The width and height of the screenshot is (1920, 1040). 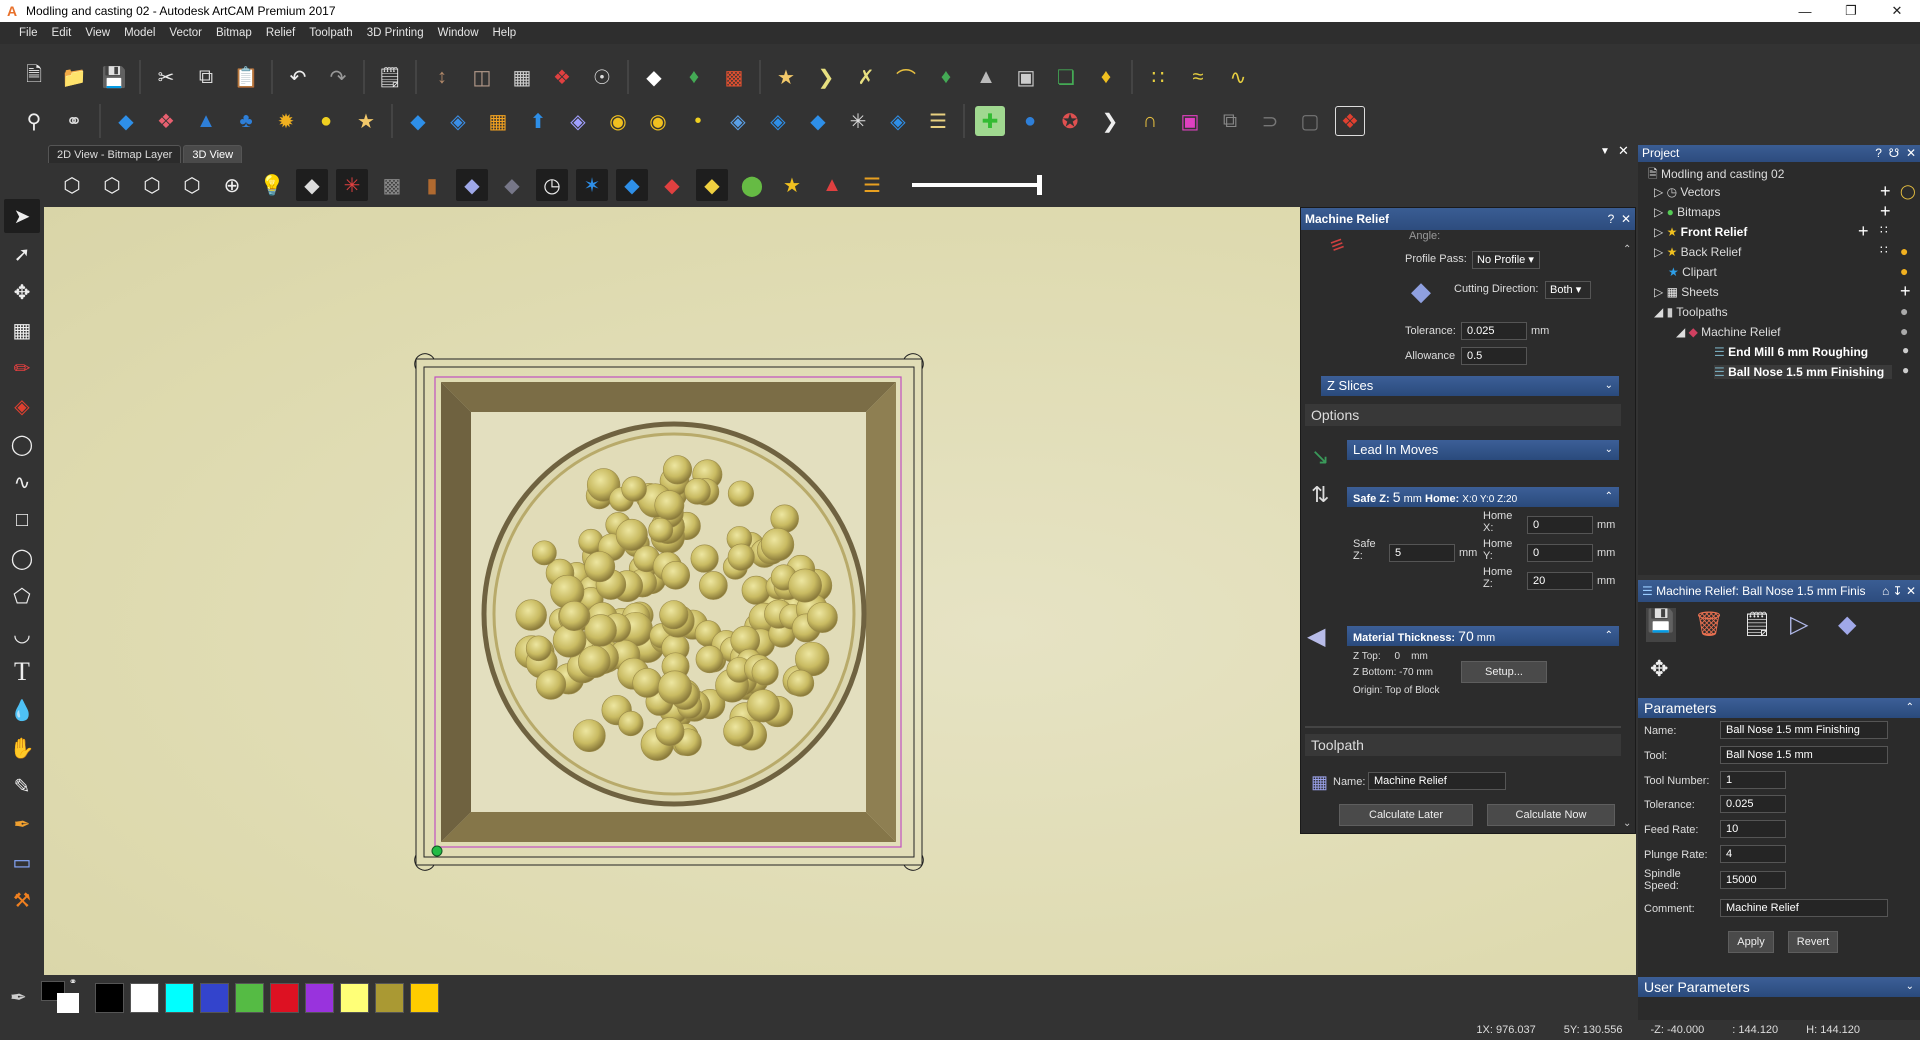 What do you see at coordinates (1687, 192) in the screenshot?
I see `tree-item-vectors: ▷ ◷ Vectors` at bounding box center [1687, 192].